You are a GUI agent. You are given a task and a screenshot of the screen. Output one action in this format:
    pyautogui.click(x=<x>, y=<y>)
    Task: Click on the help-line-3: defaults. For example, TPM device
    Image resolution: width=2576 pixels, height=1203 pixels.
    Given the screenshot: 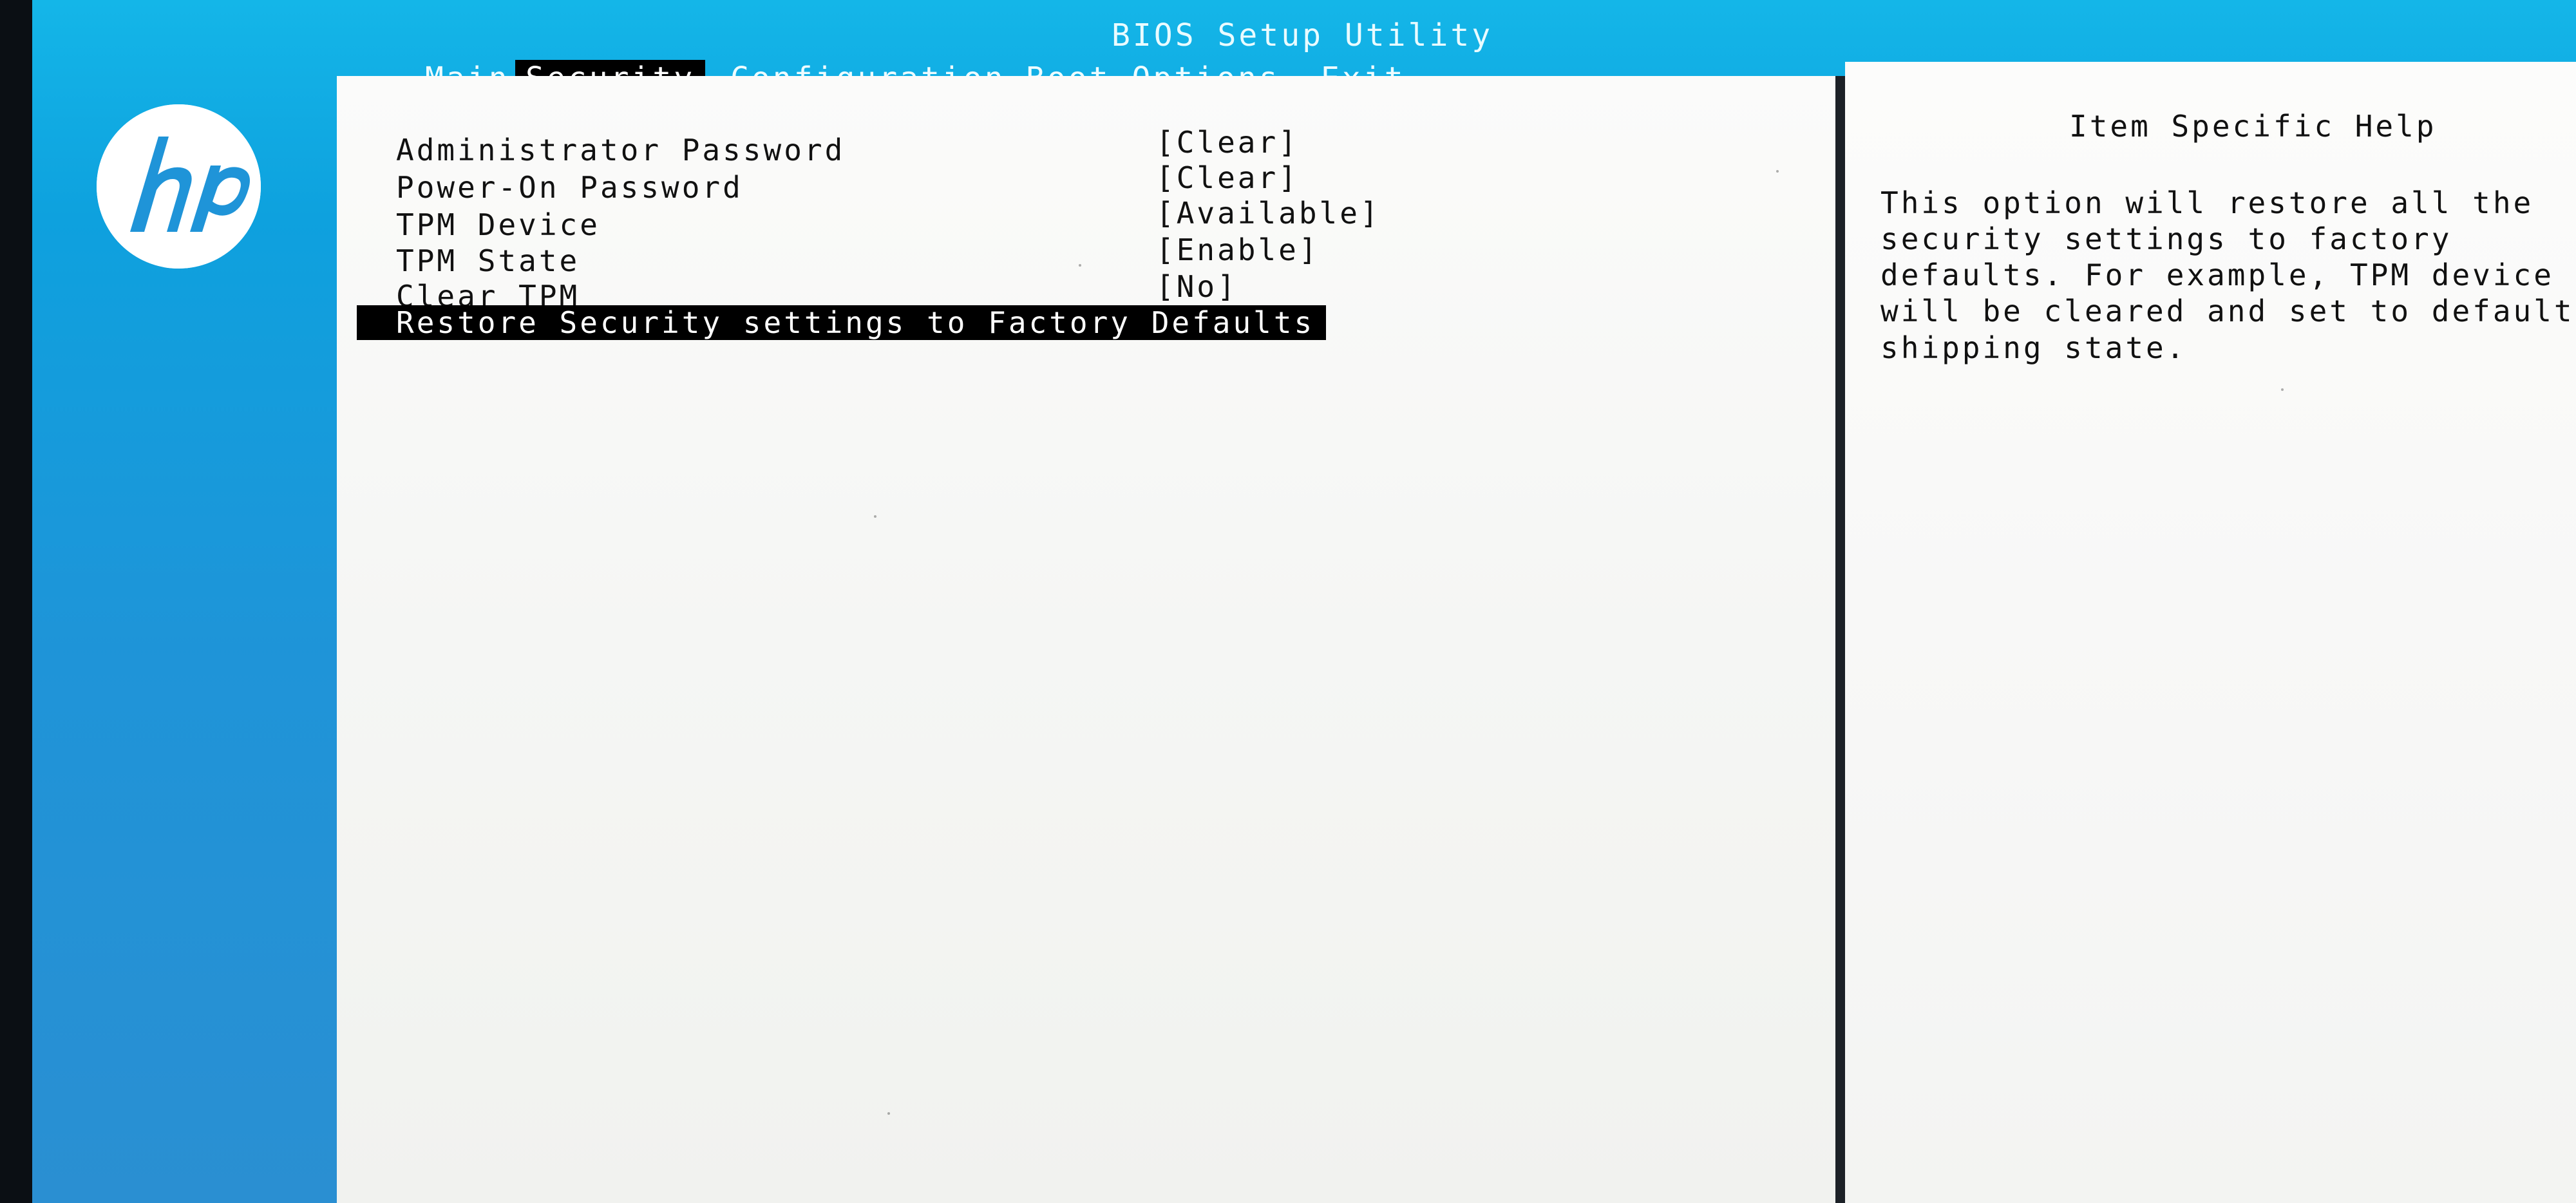 What is the action you would take?
    pyautogui.click(x=2217, y=275)
    